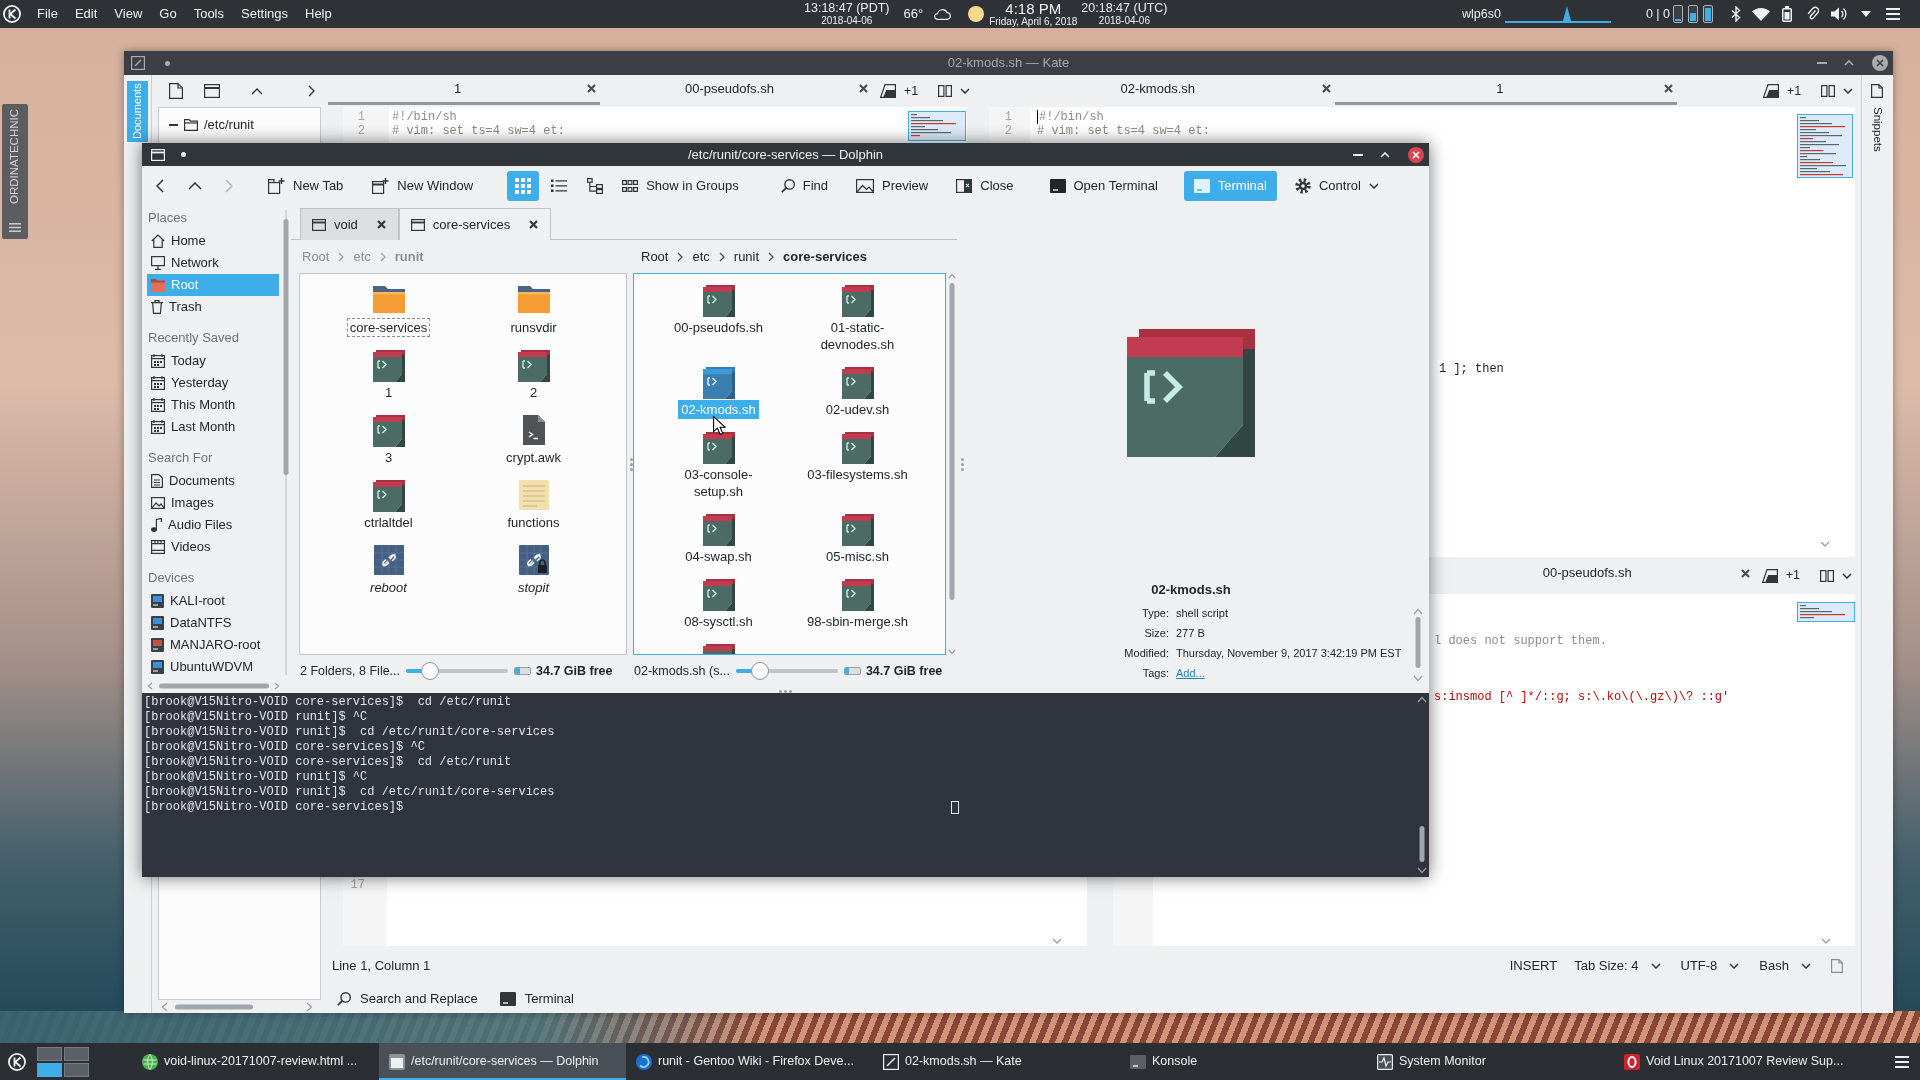 The image size is (1920, 1080). I want to click on tab: 02-kmods.sh, so click(1164, 90).